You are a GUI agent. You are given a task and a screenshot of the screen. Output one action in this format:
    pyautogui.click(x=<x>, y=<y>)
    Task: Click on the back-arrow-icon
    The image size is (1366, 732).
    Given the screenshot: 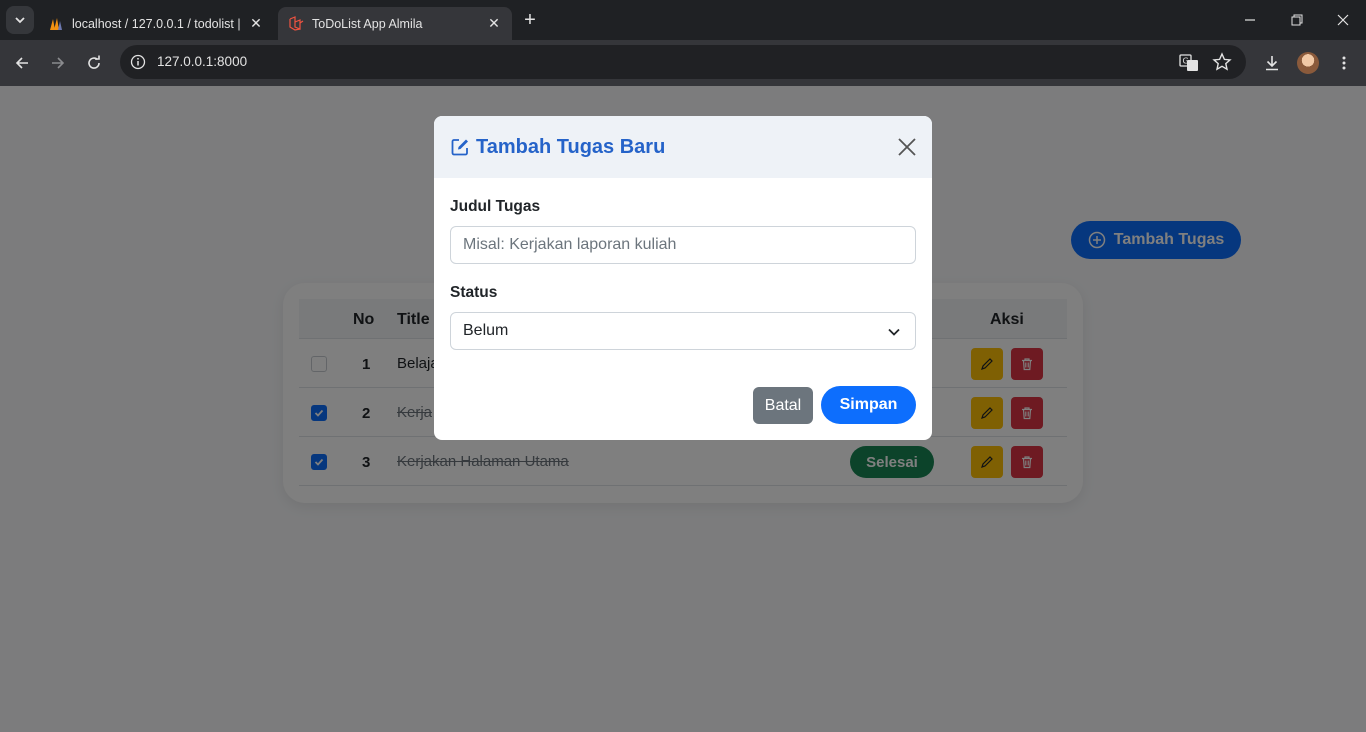 What is the action you would take?
    pyautogui.click(x=22, y=63)
    